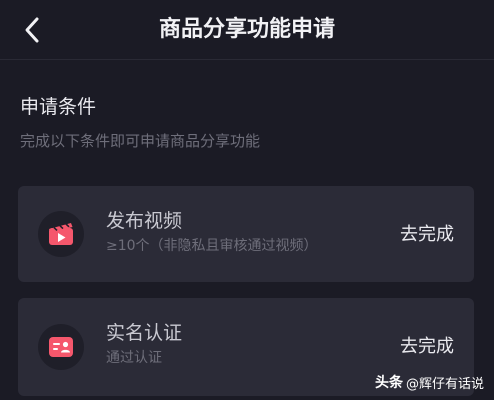  Describe the element at coordinates (134, 358) in the screenshot. I see `condition-description: 通过认证` at that location.